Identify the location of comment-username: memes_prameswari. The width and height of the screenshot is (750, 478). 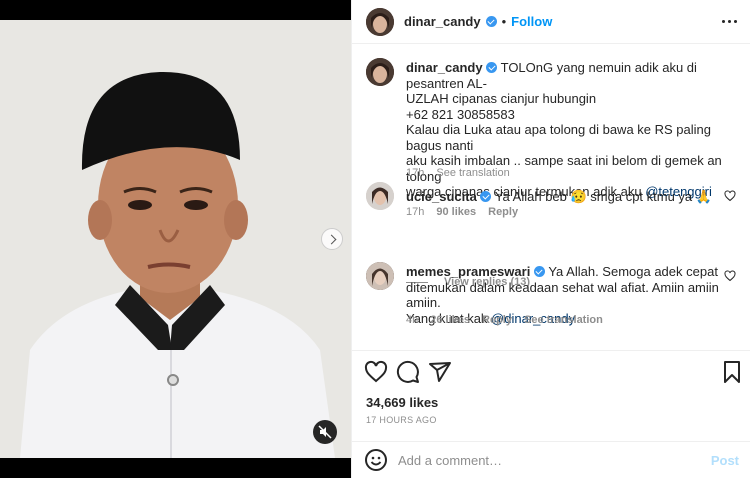
(468, 271).